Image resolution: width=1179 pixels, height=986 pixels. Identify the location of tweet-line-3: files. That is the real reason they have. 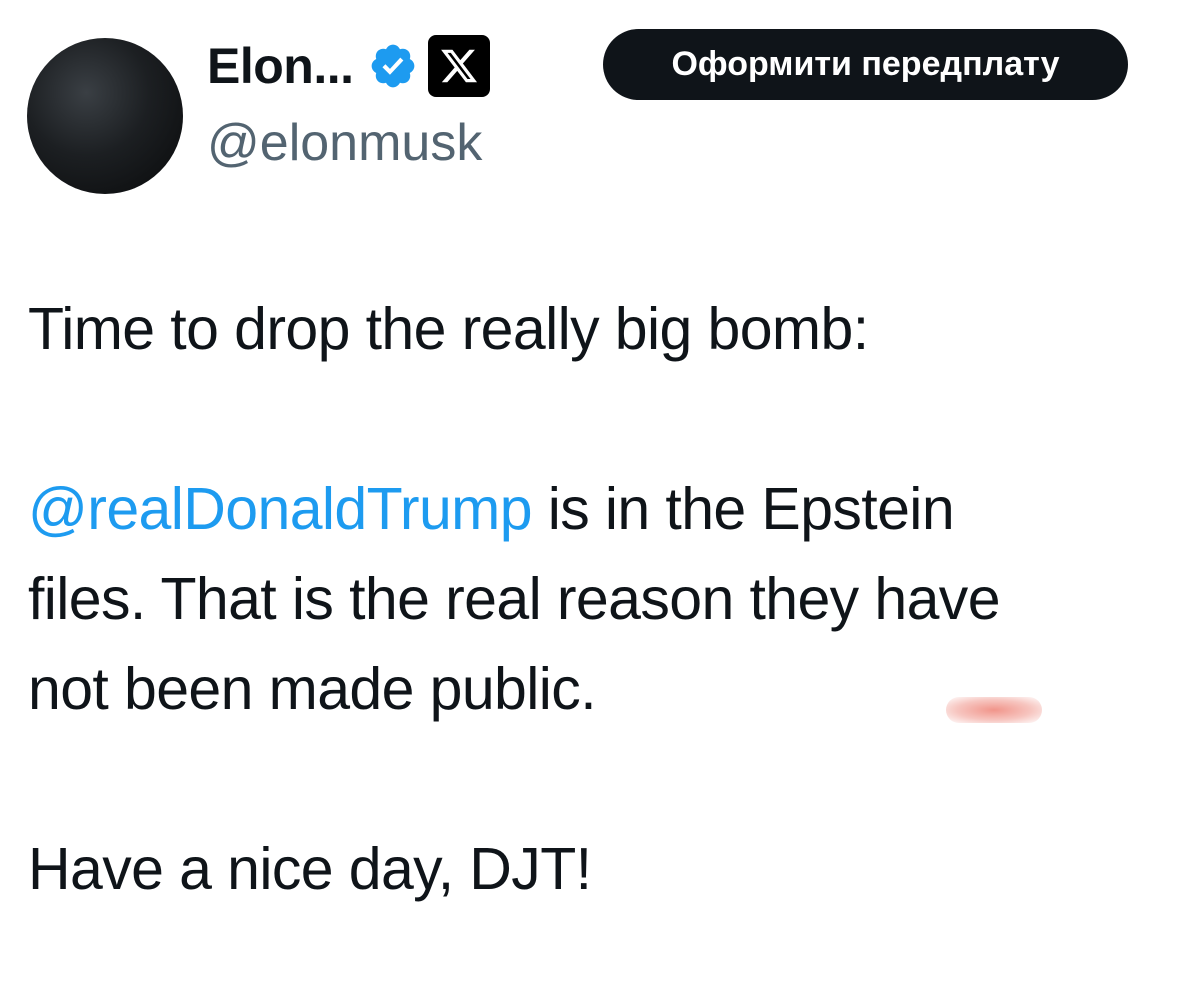
(514, 599).